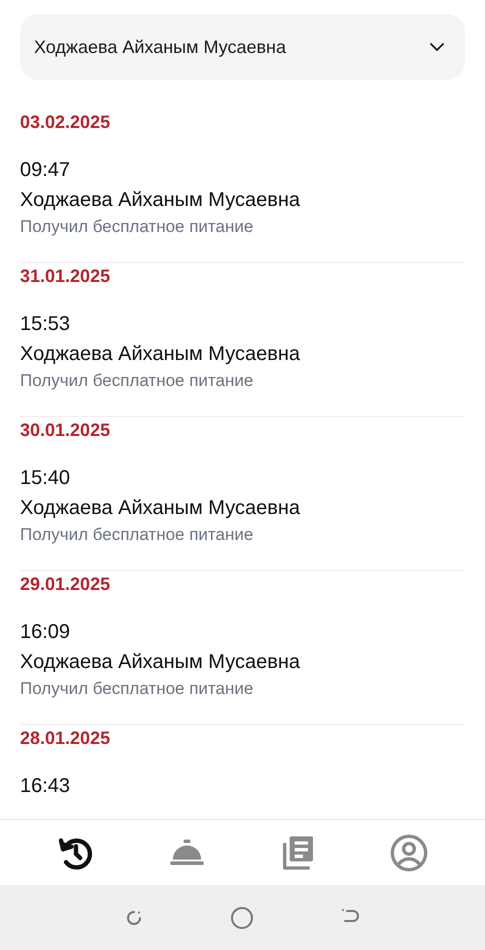 The width and height of the screenshot is (485, 950). I want to click on date-heading: 31.01.2025, so click(66, 276).